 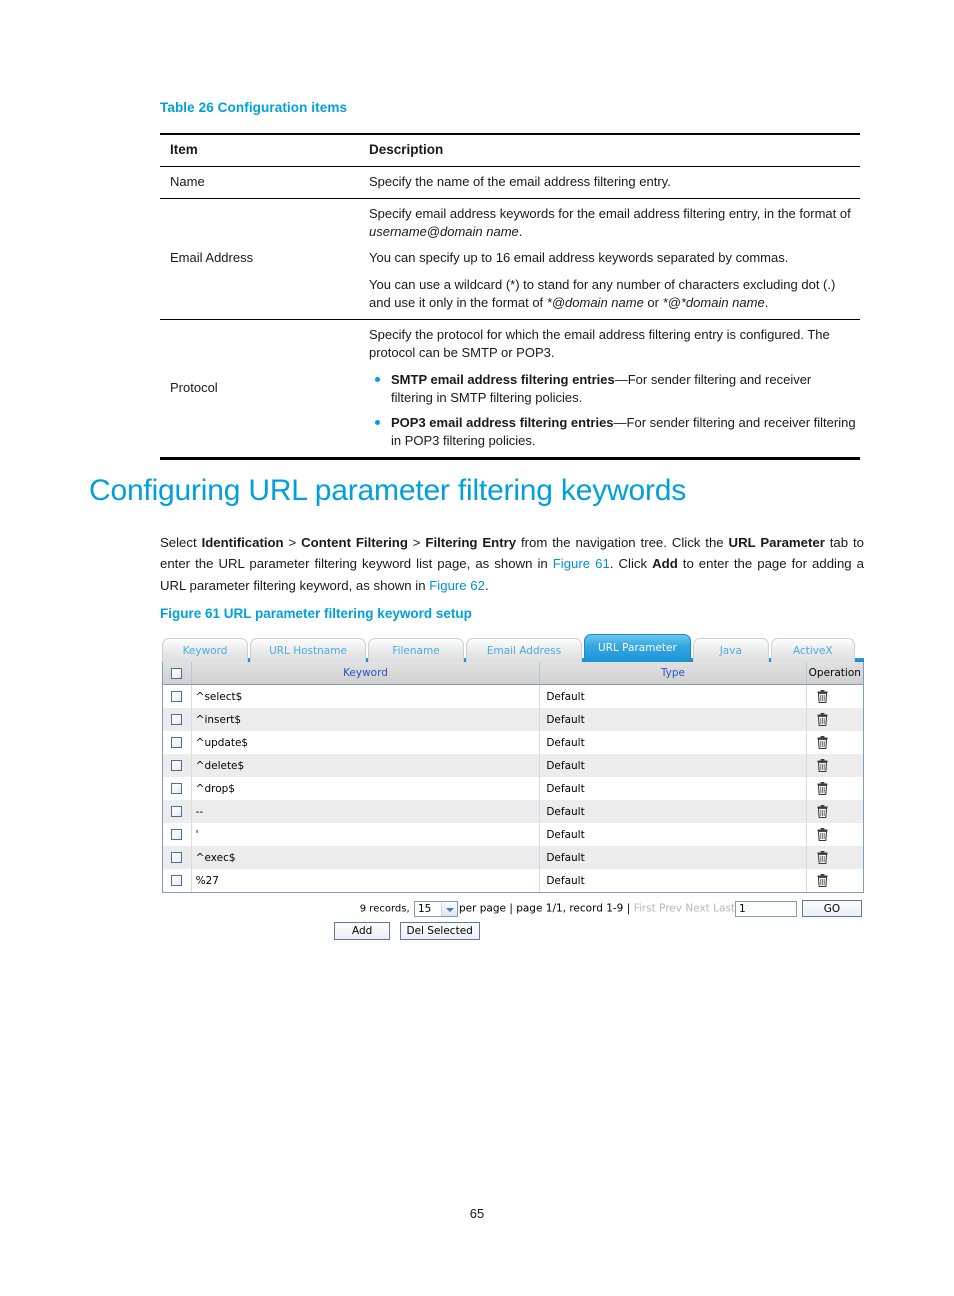 What do you see at coordinates (609, 149) in the screenshot?
I see `column-header-description: Description` at bounding box center [609, 149].